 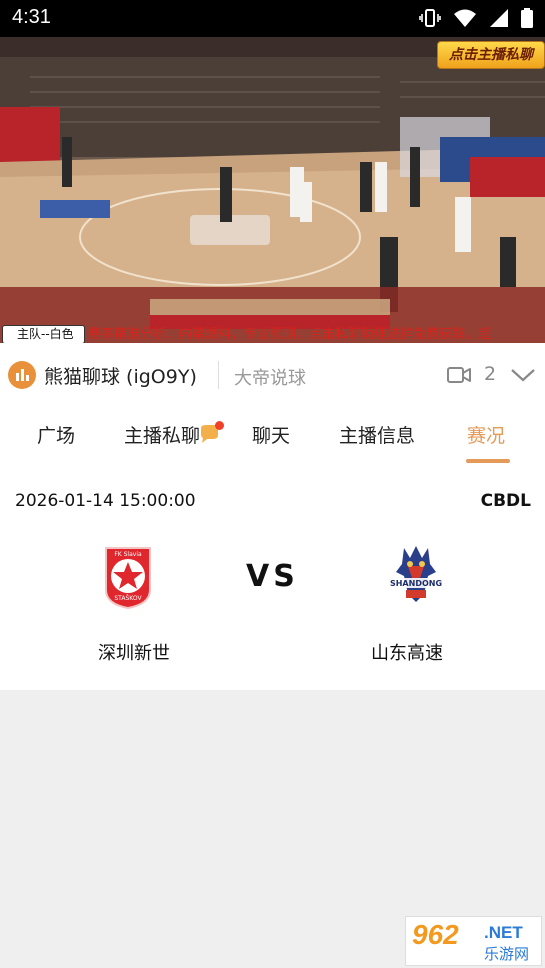 I want to click on tab-chat: 聊天, so click(x=271, y=434).